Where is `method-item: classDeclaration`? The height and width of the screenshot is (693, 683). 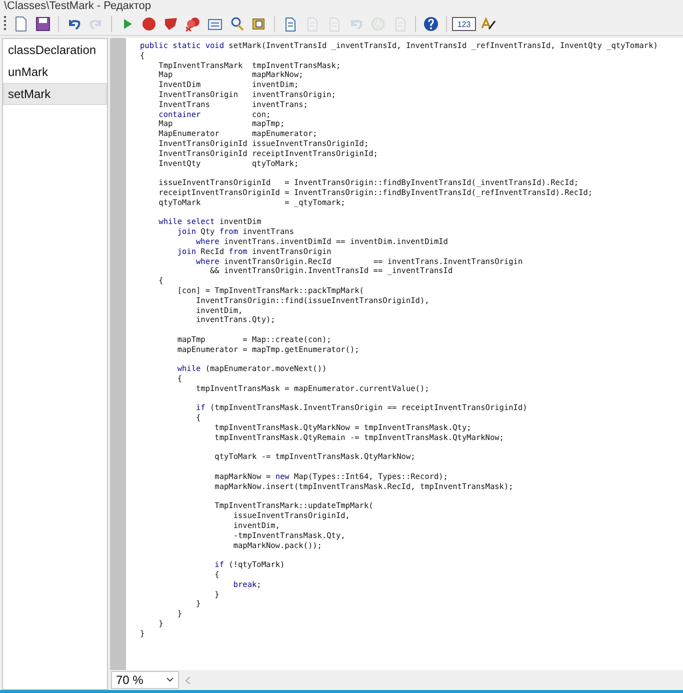 method-item: classDeclaration is located at coordinates (55, 50).